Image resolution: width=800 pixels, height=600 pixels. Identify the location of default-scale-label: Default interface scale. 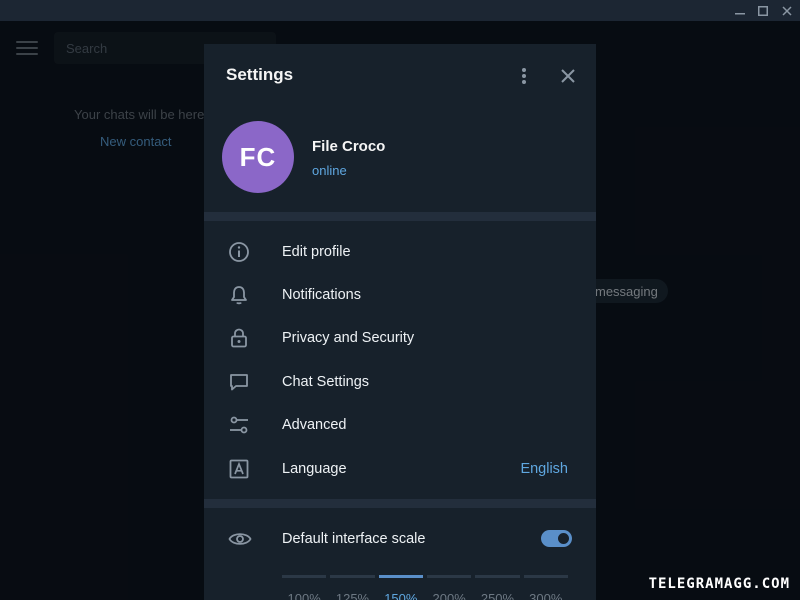
(354, 539).